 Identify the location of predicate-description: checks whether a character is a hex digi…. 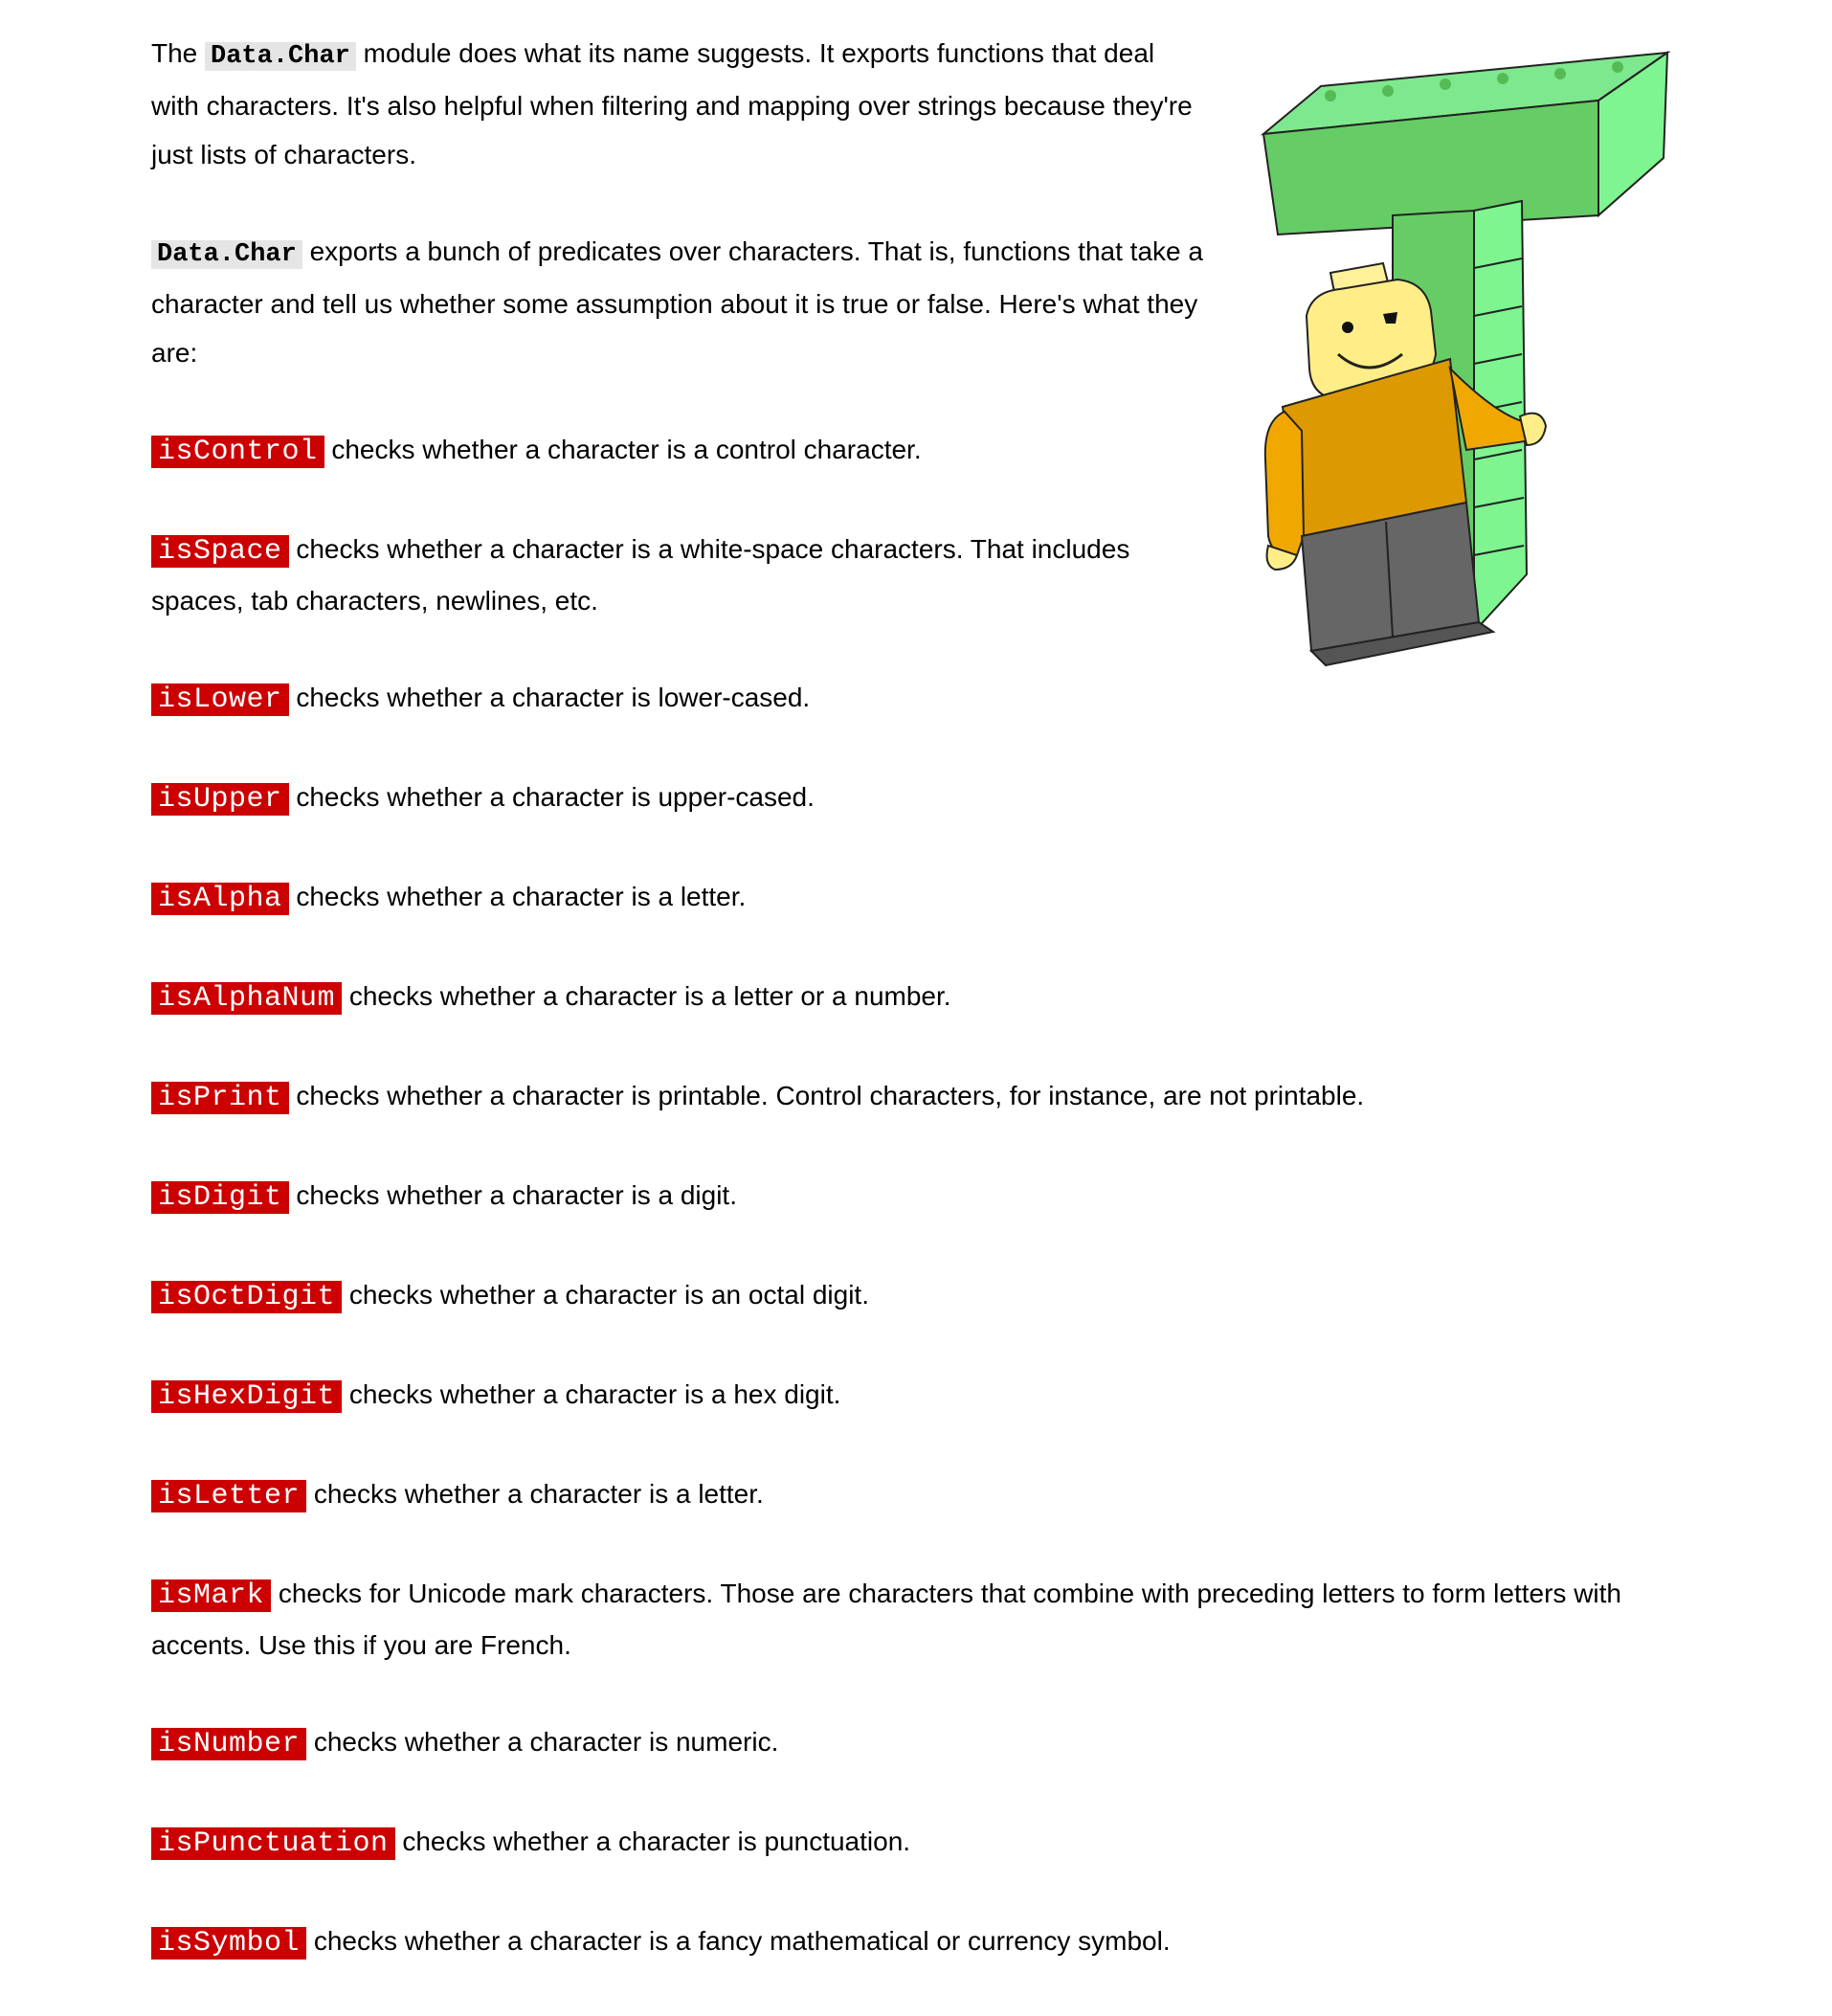
(594, 1394).